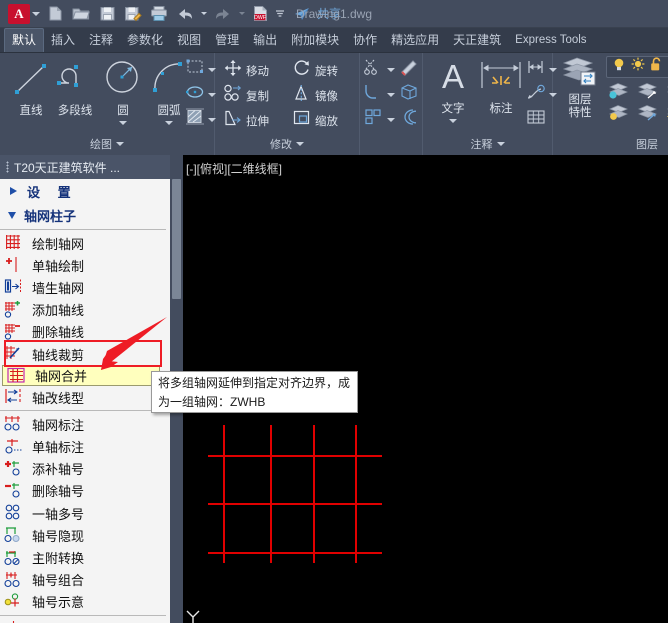 The image size is (668, 623). What do you see at coordinates (227, 40) in the screenshot?
I see `tab-manage: 管理` at bounding box center [227, 40].